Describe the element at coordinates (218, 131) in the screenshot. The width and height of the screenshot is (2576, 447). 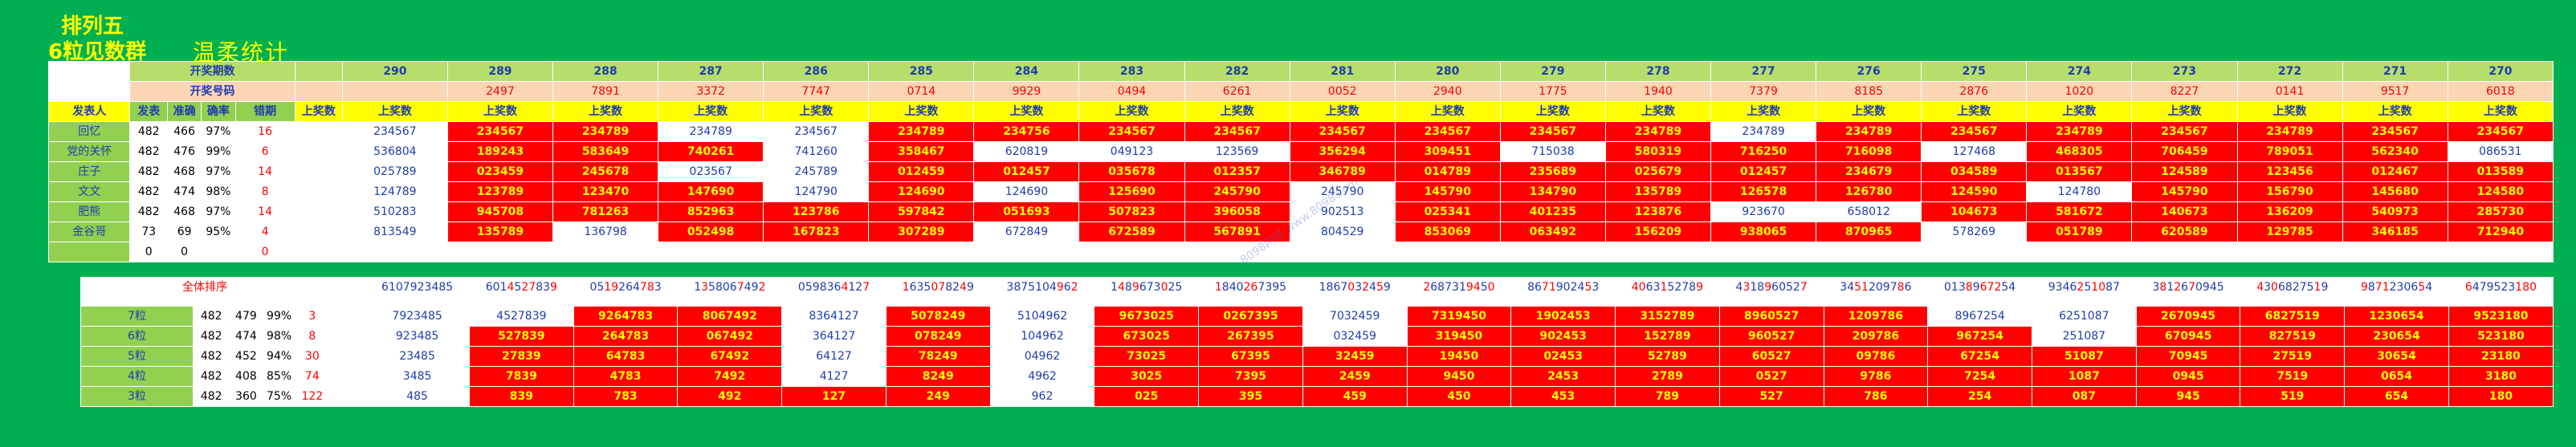
I see `poster-rate: 97%` at that location.